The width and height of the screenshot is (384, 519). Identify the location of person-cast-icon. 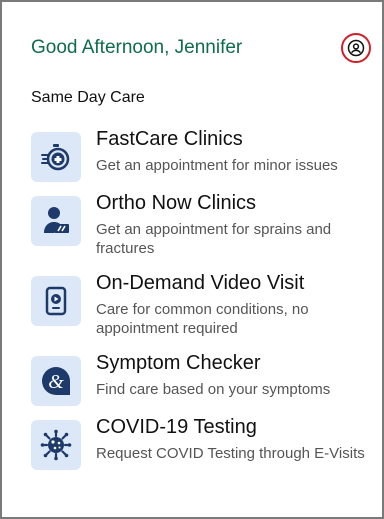
(56, 221).